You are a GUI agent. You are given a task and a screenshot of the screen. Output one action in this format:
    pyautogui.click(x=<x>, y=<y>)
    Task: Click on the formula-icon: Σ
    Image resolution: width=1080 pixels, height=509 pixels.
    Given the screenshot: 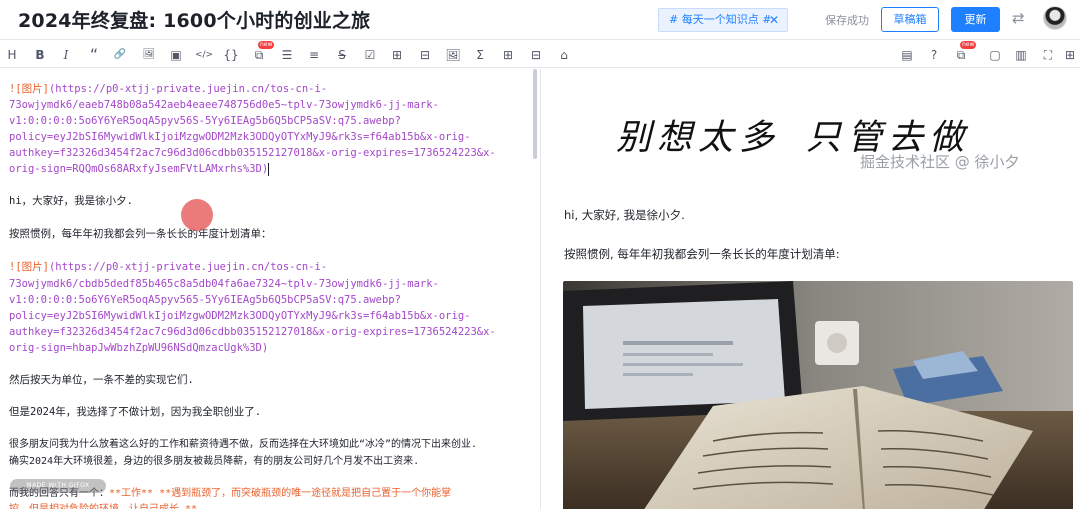 What is the action you would take?
    pyautogui.click(x=480, y=55)
    